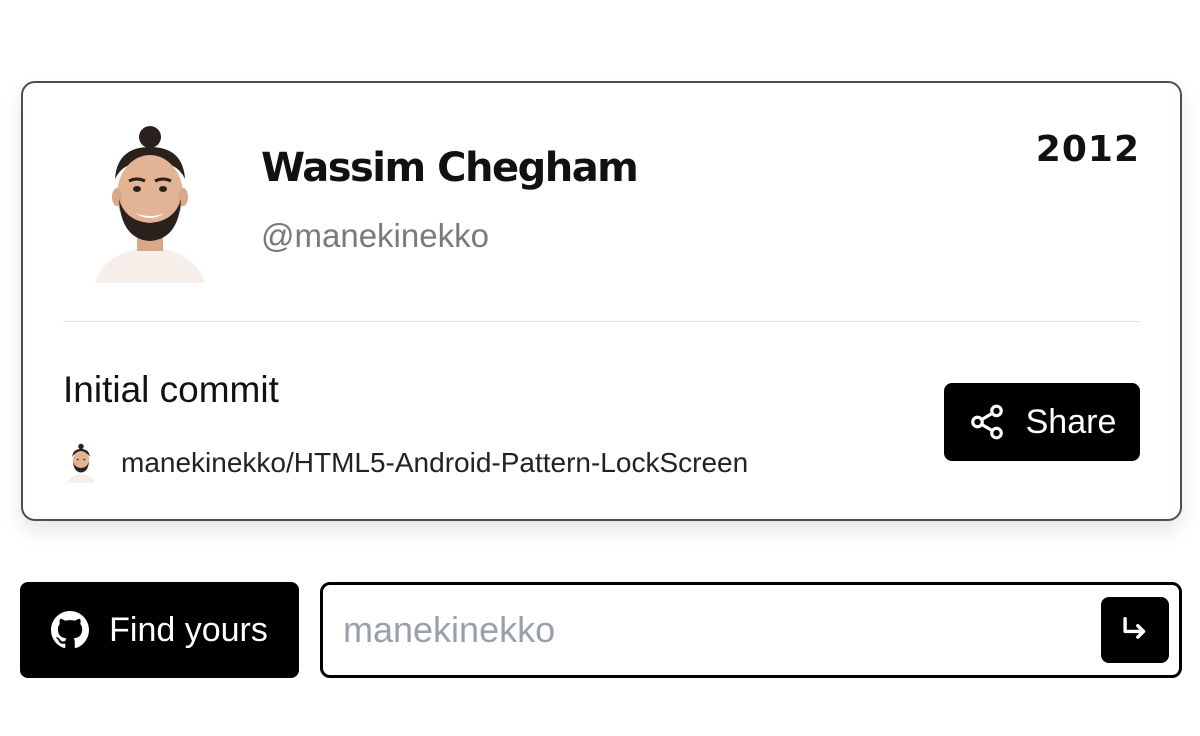  What do you see at coordinates (375, 235) in the screenshot?
I see `profile-handle: @manekinekko` at bounding box center [375, 235].